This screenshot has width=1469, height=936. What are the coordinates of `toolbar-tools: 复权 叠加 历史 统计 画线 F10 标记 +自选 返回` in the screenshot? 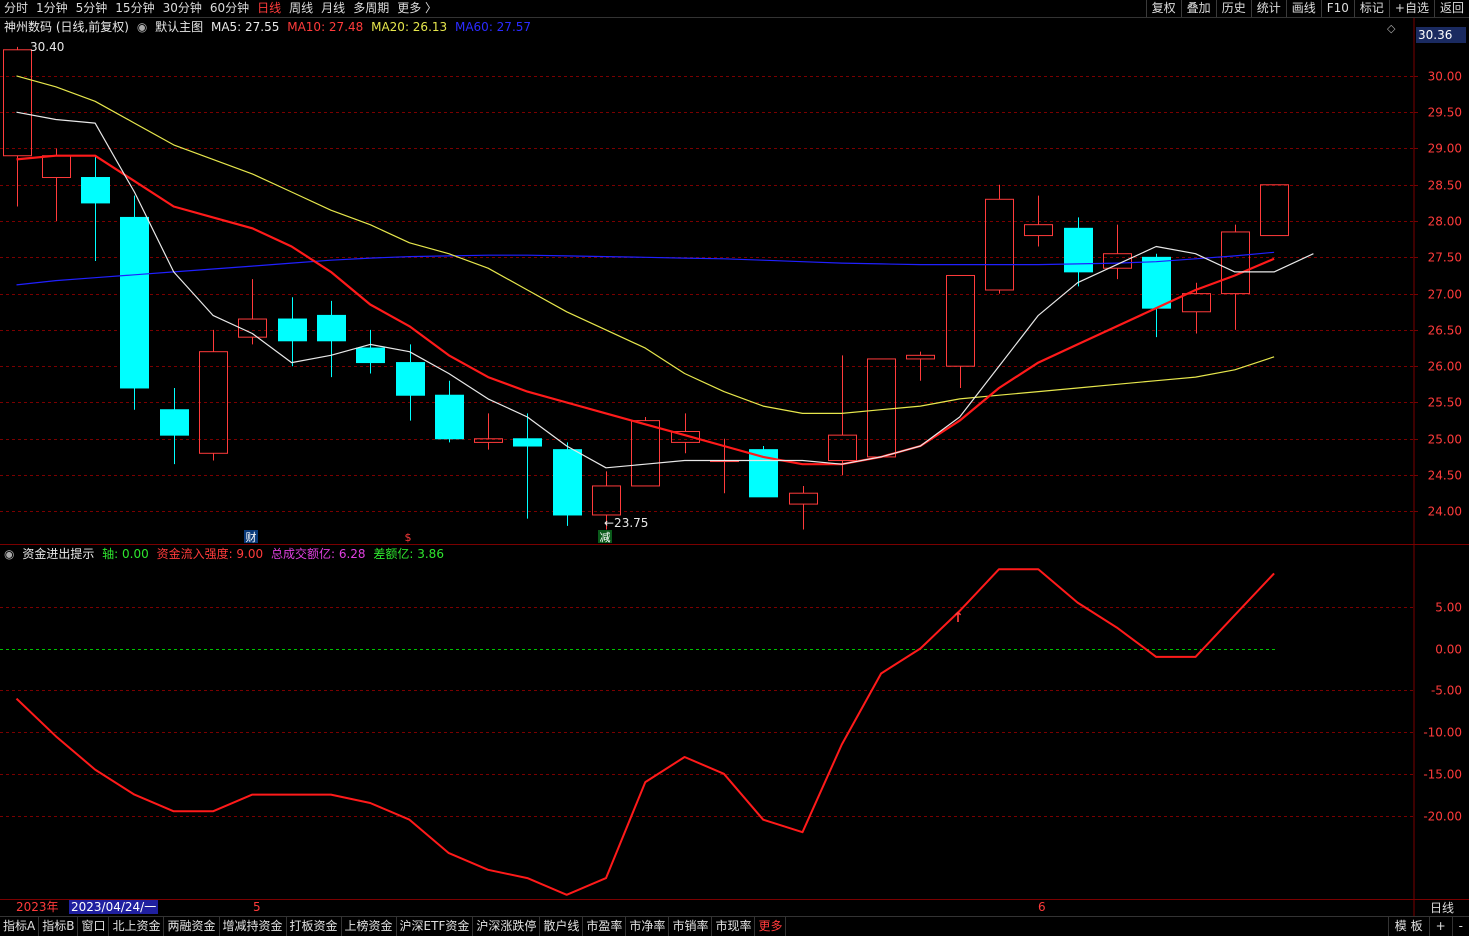 It's located at (1307, 8).